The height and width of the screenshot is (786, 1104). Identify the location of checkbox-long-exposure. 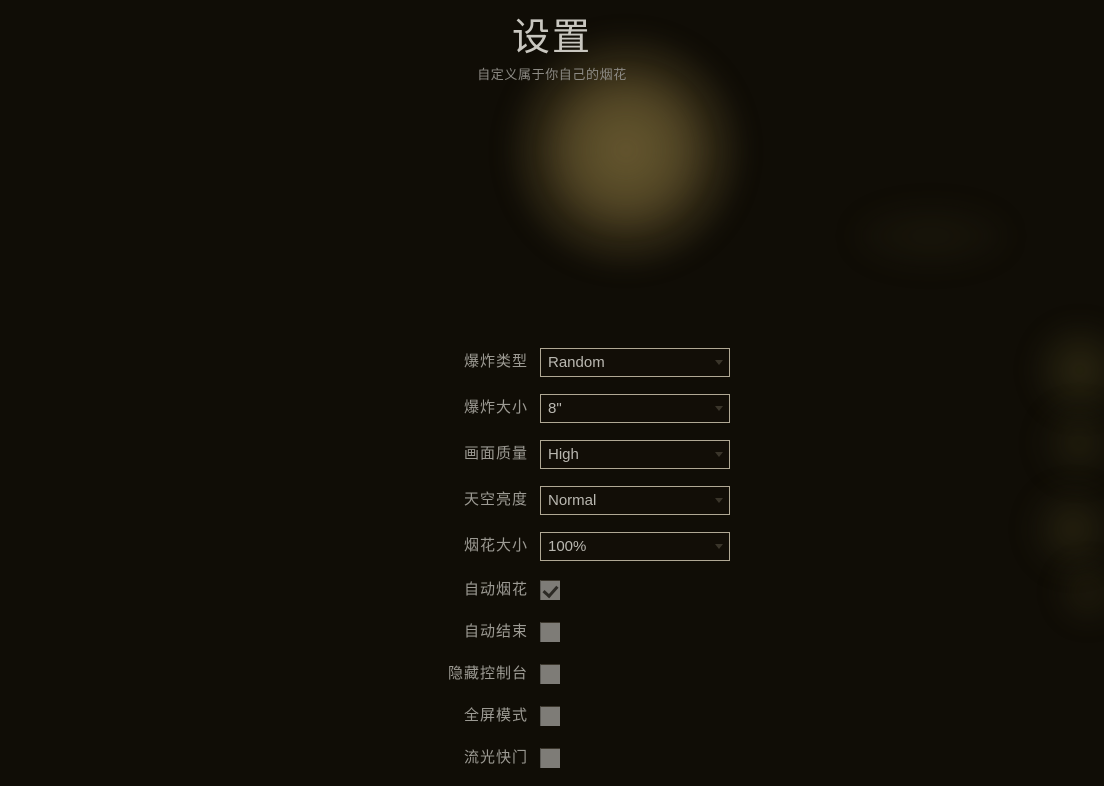
(550, 758).